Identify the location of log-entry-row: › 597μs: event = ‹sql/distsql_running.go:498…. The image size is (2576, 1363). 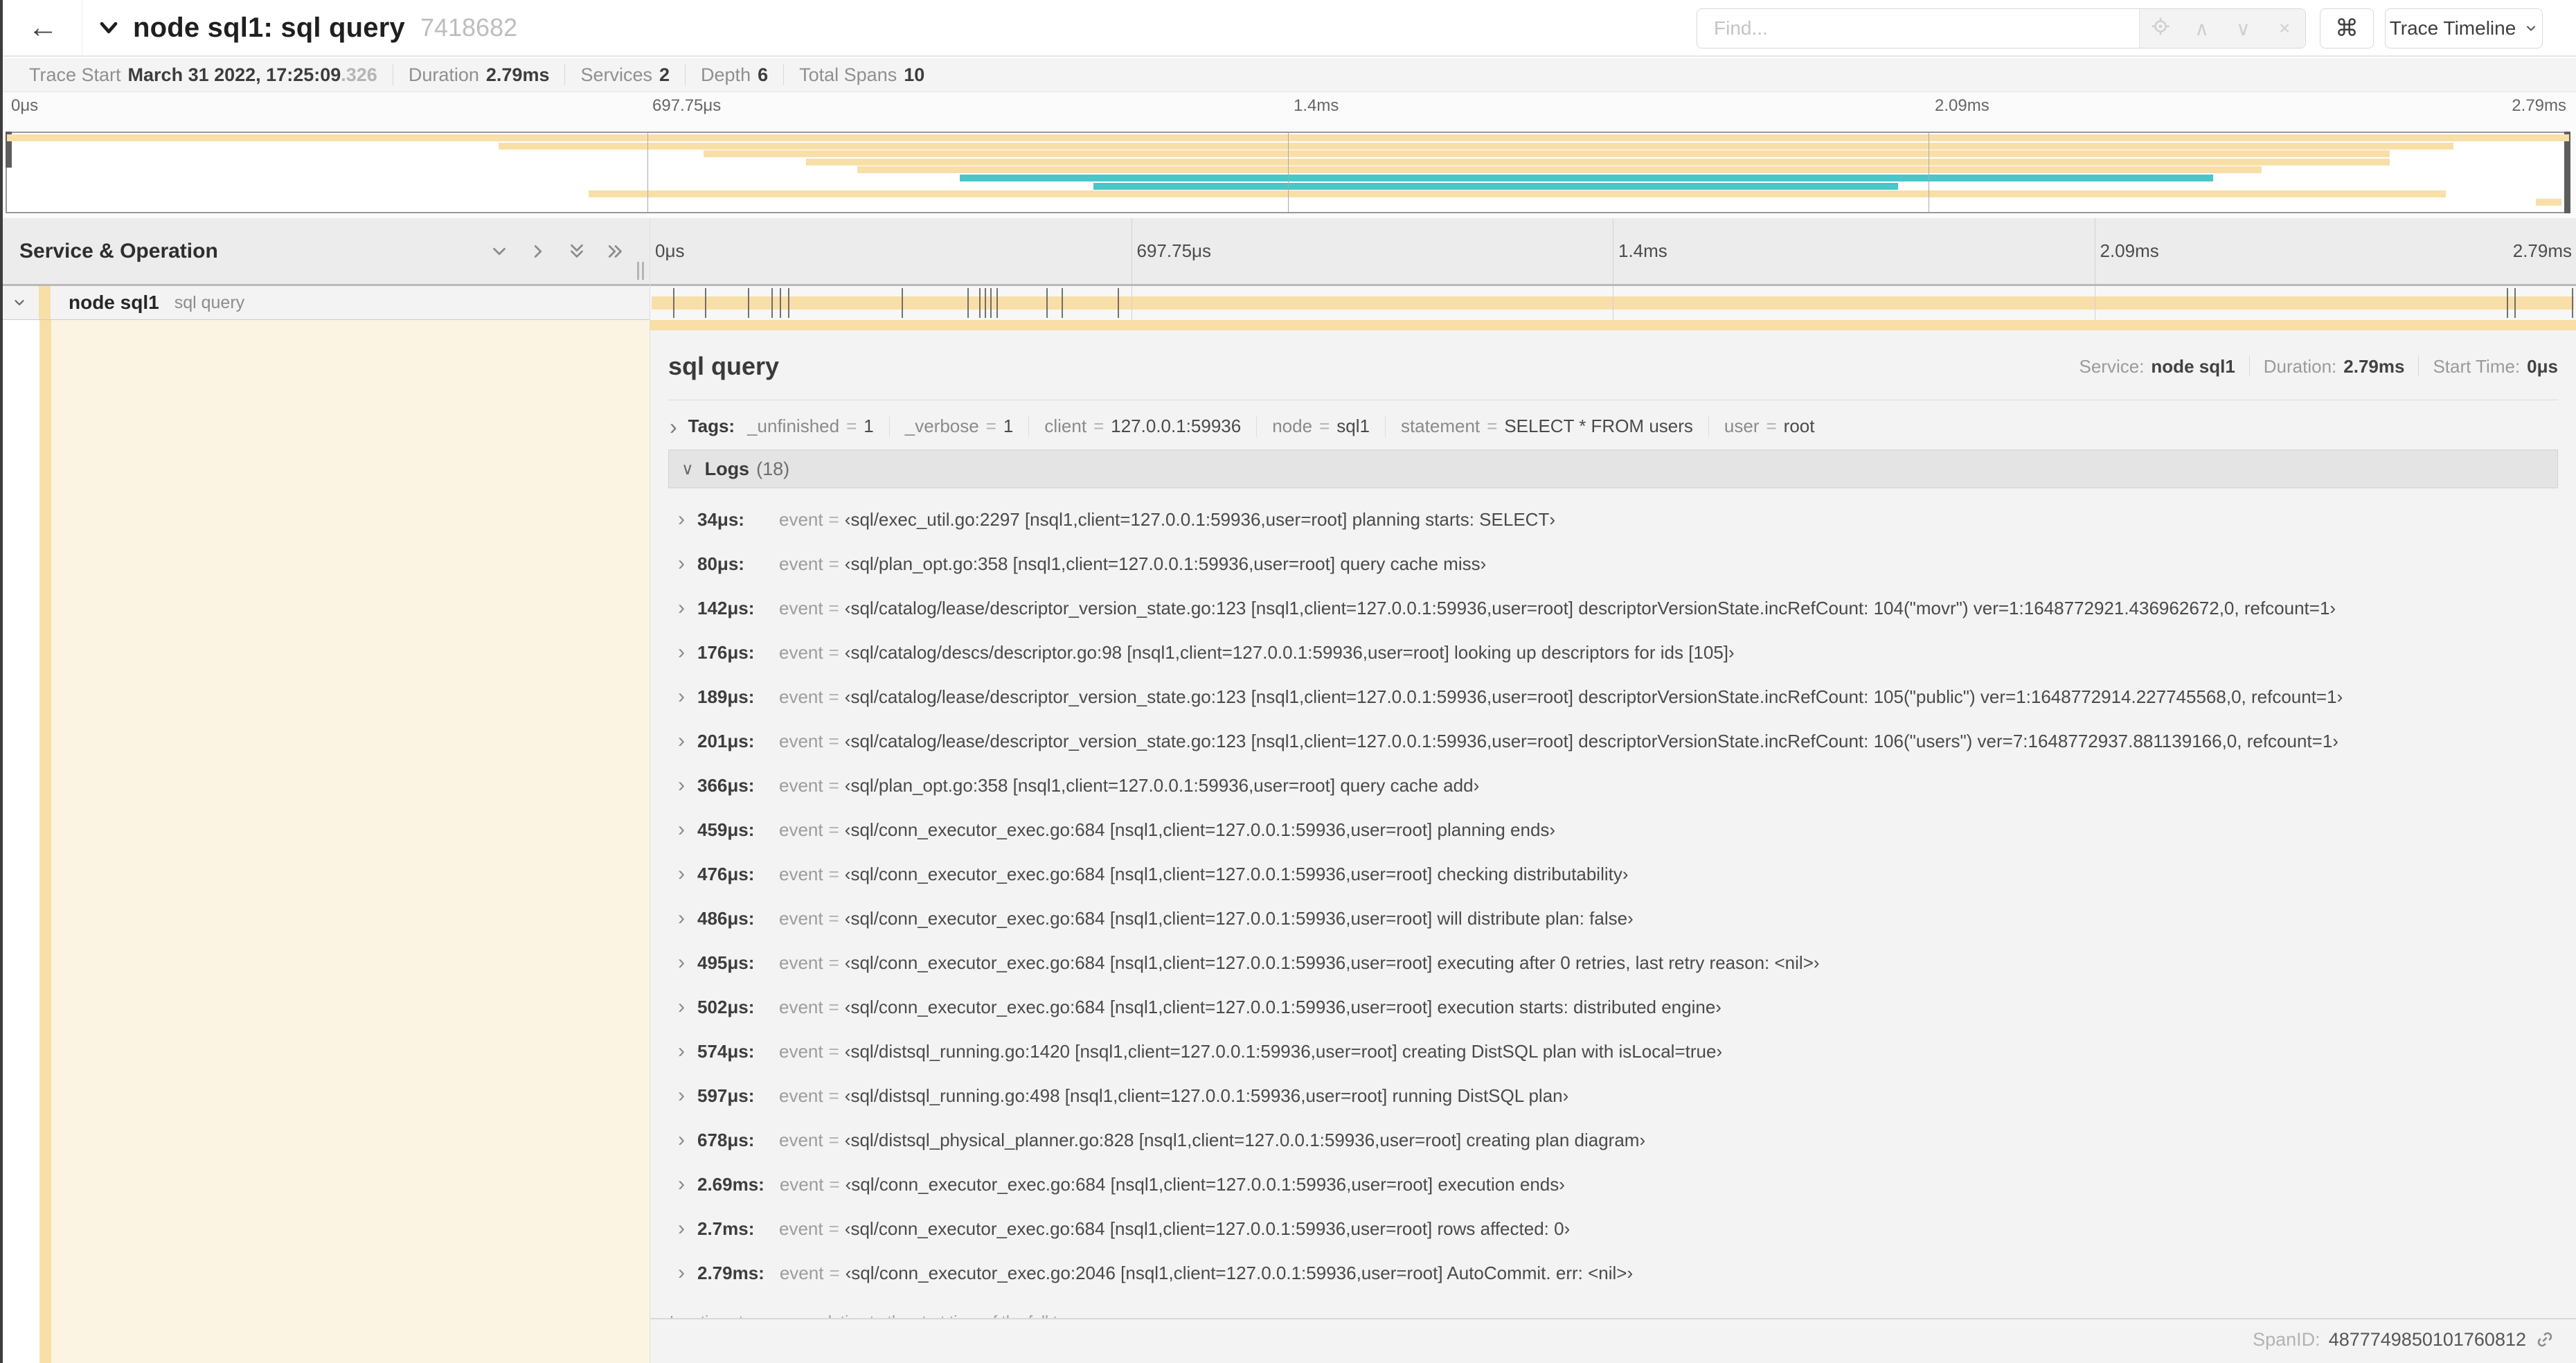
(1618, 1106).